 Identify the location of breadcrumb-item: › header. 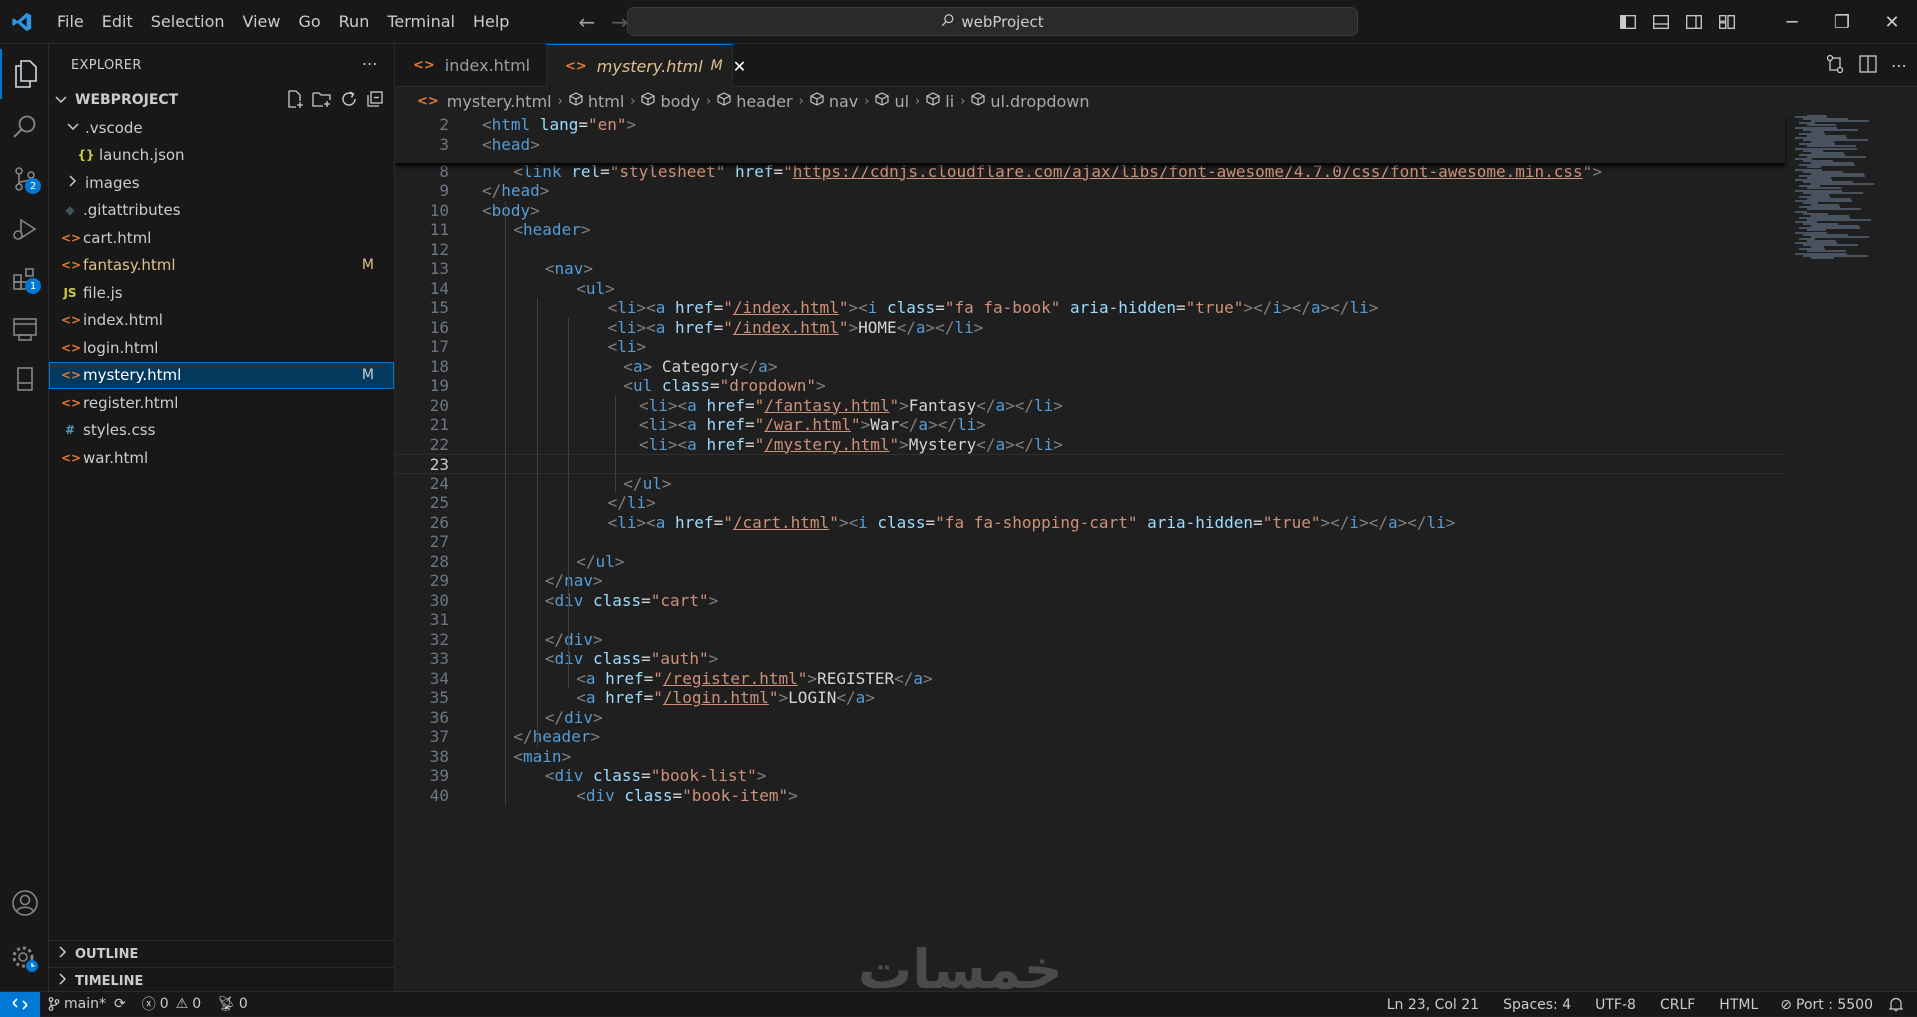
(746, 101).